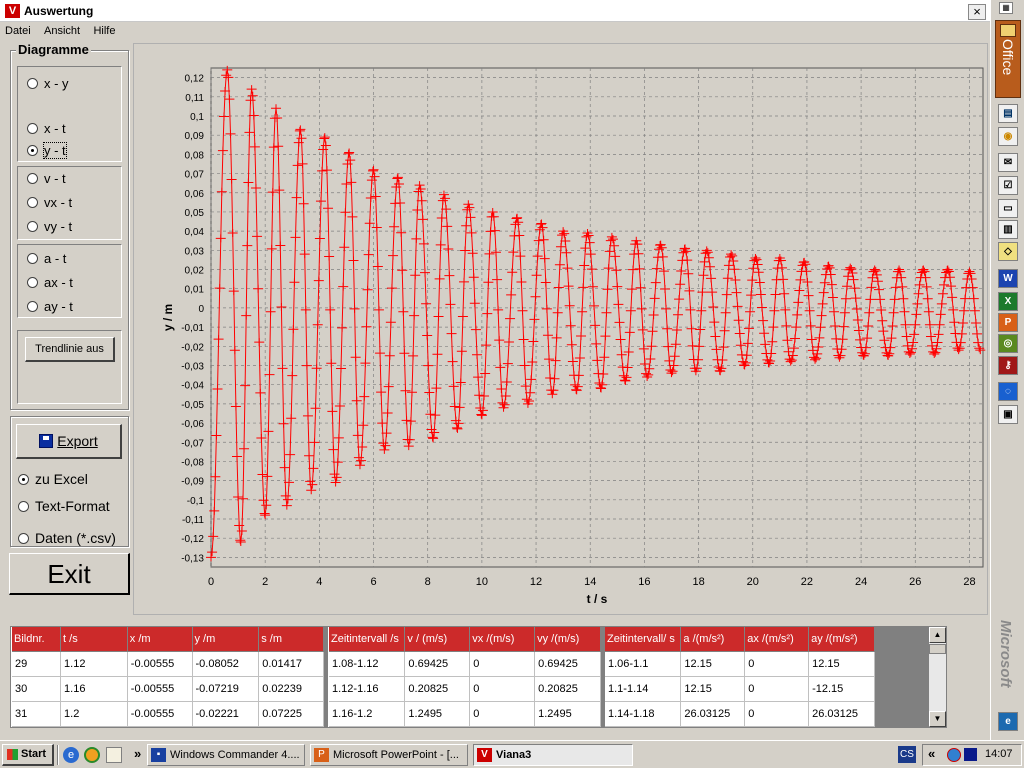  What do you see at coordinates (1008, 414) in the screenshot?
I see `window-icon: ▣` at bounding box center [1008, 414].